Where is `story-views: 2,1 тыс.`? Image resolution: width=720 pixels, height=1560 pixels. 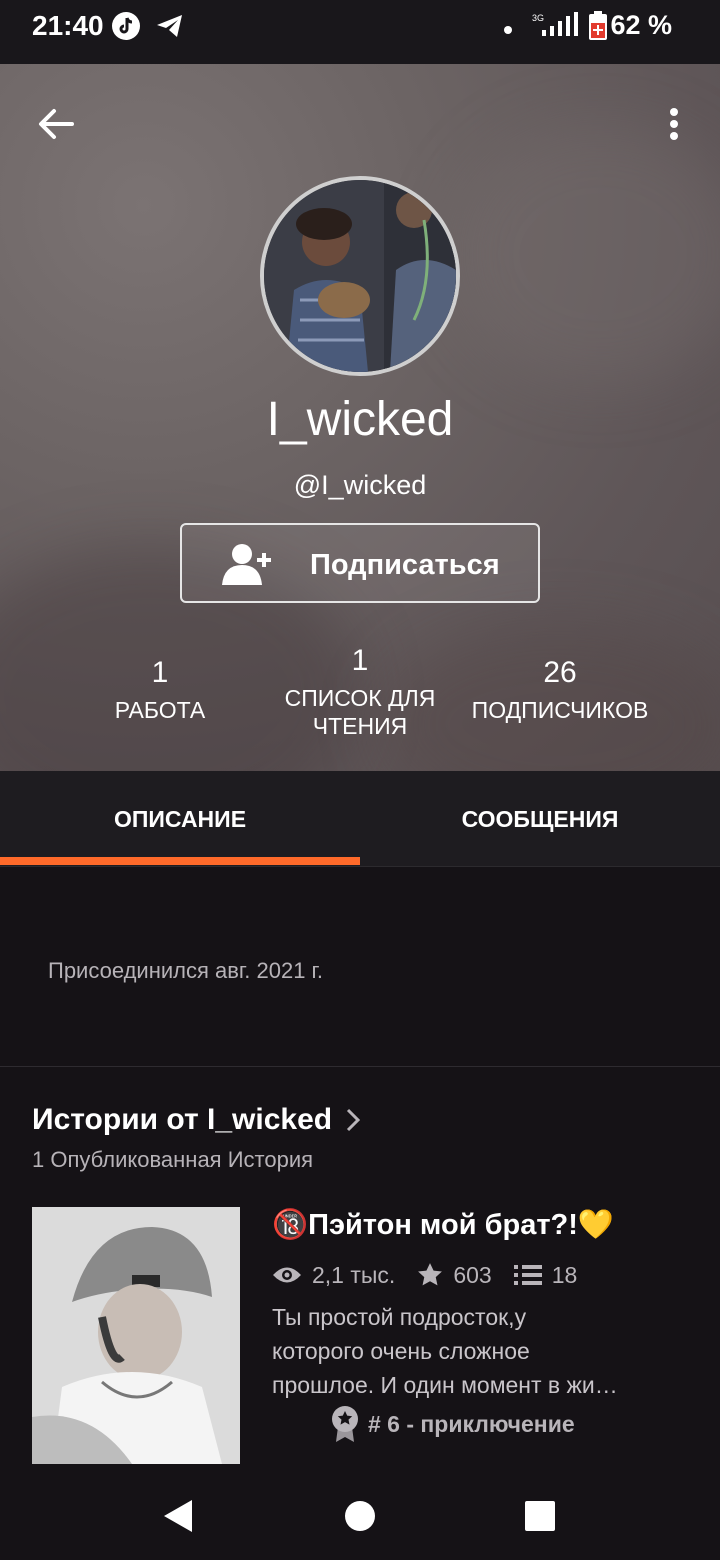 story-views: 2,1 тыс. is located at coordinates (354, 1274).